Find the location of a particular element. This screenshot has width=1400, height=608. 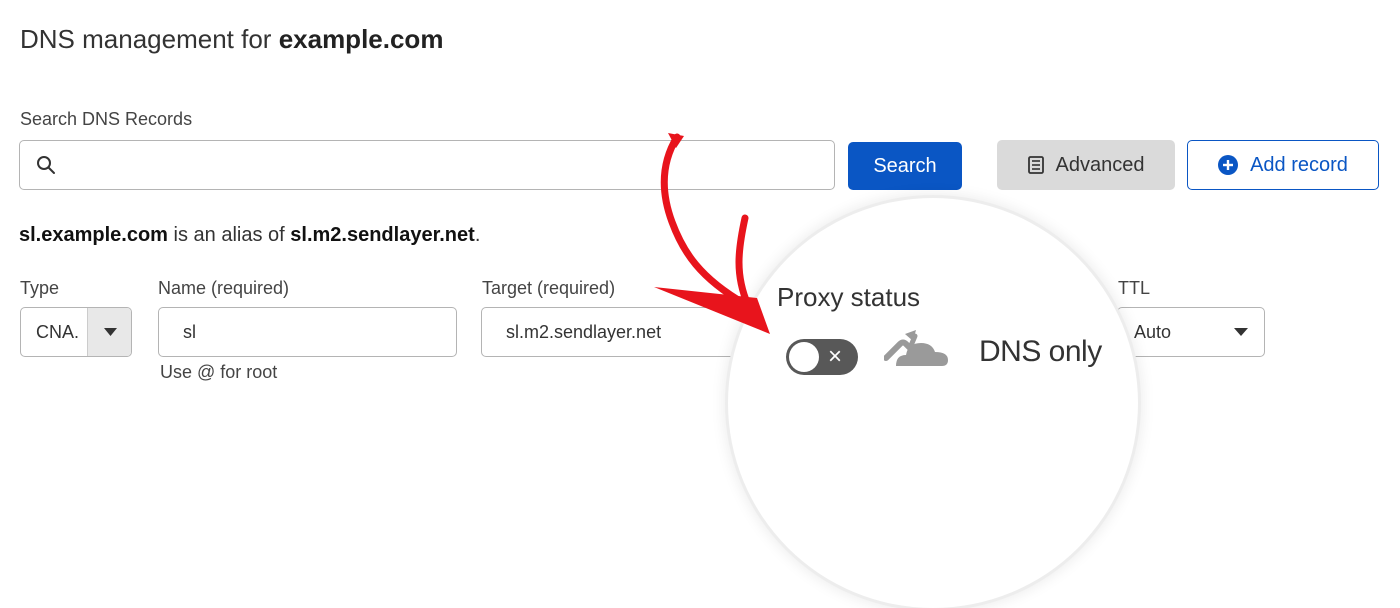

page-title: DNS management for example.com is located at coordinates (231, 39).